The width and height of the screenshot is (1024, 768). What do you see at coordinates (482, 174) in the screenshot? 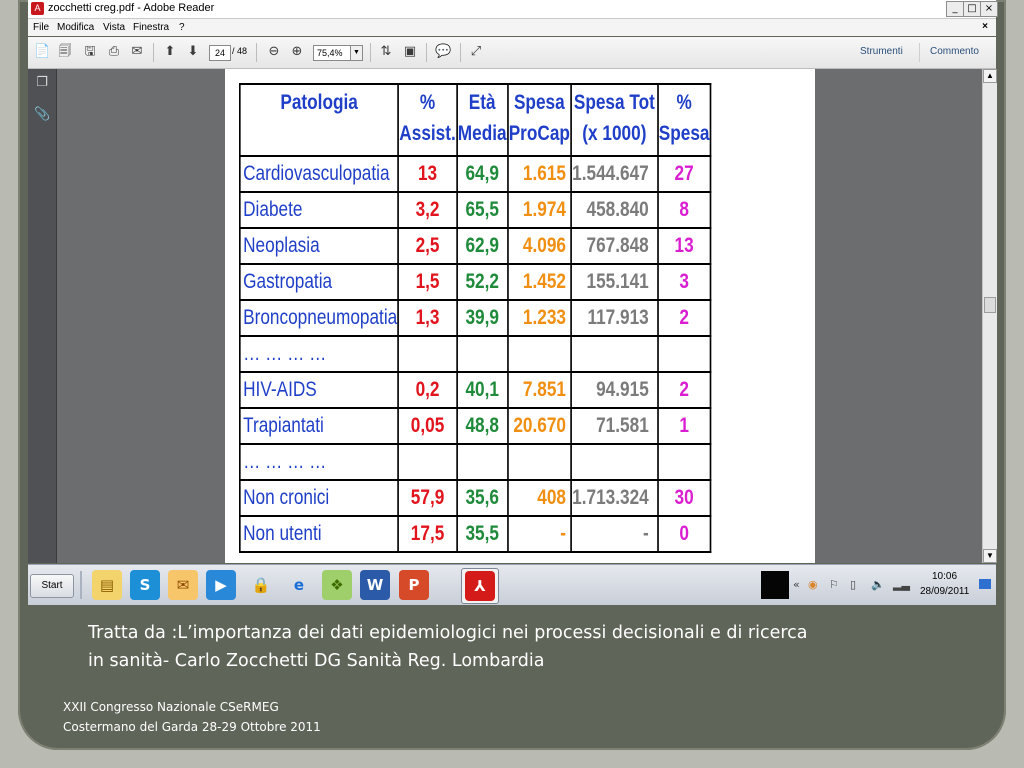
I see `cell-eta: 64,9` at bounding box center [482, 174].